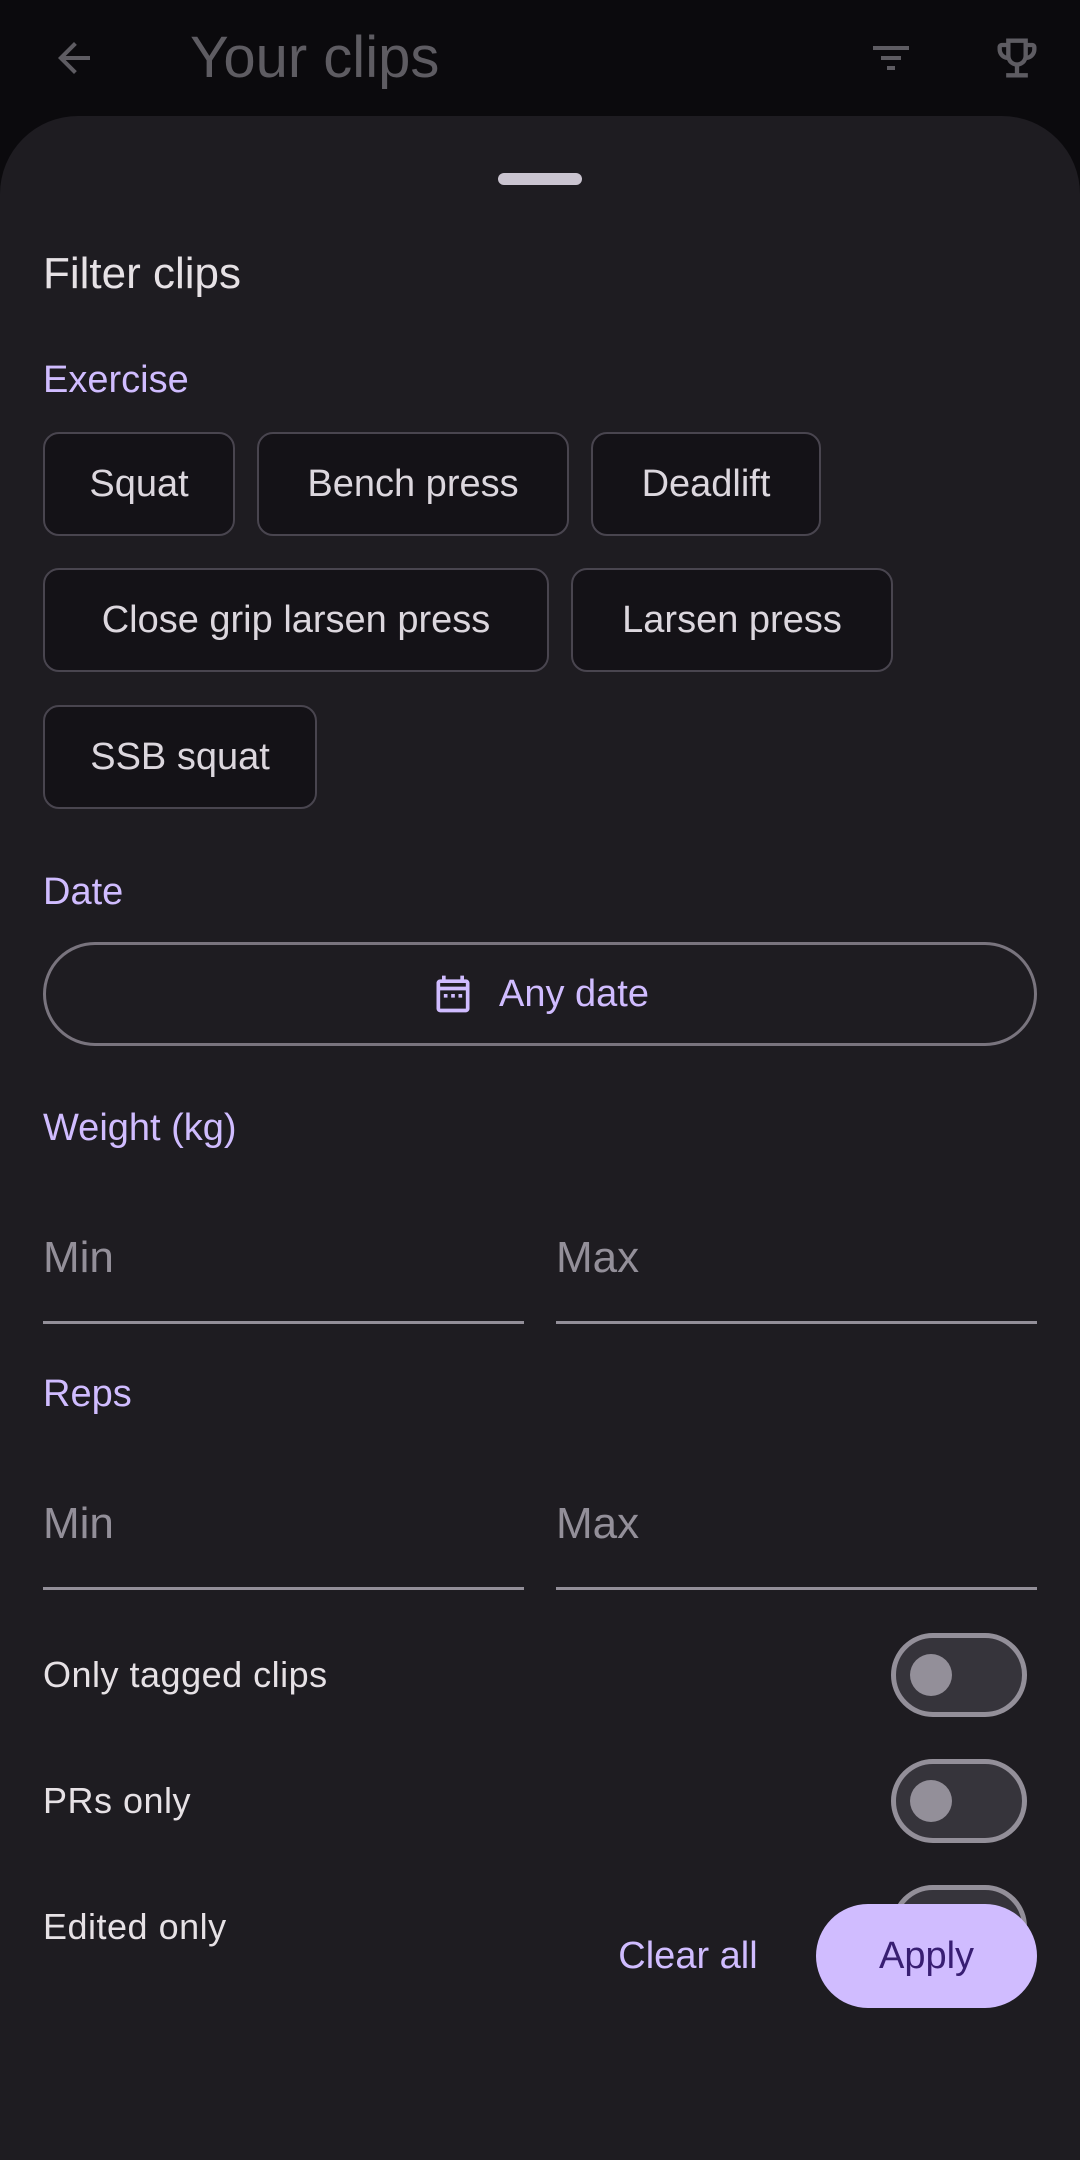  What do you see at coordinates (453, 994) in the screenshot?
I see `calendar-icon` at bounding box center [453, 994].